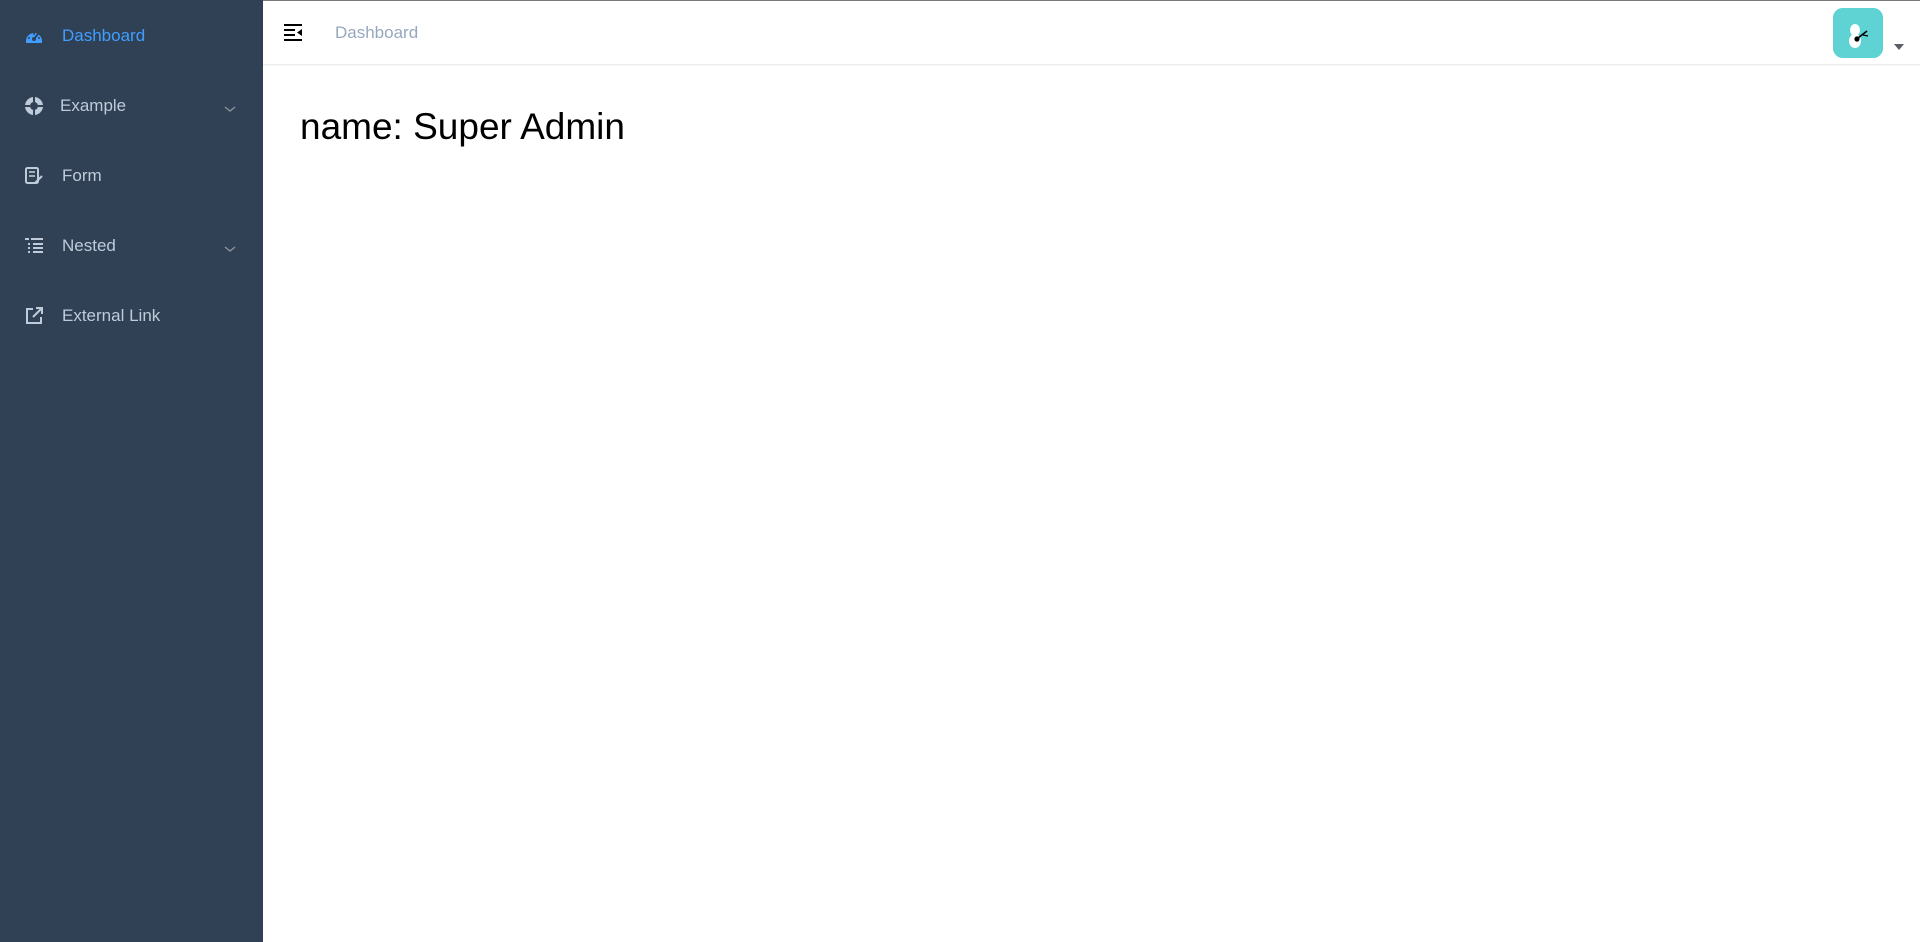 The image size is (1920, 942). I want to click on sidebar-item-label: Example, so click(93, 105).